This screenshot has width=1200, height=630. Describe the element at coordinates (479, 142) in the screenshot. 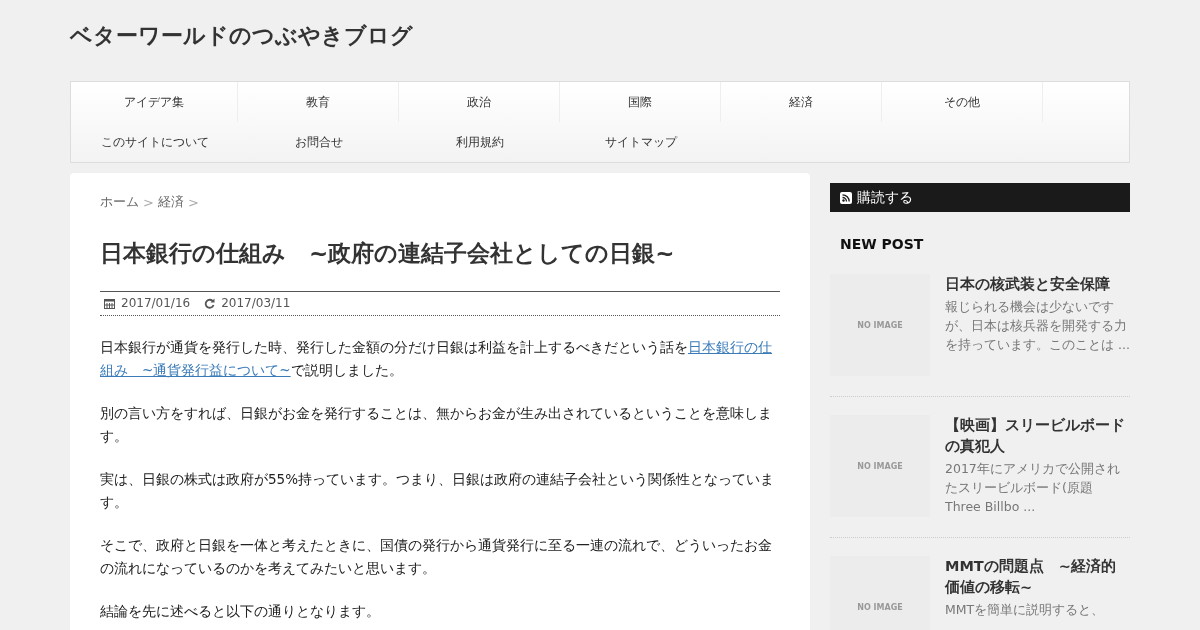

I see `menu-item: 利用規約` at that location.